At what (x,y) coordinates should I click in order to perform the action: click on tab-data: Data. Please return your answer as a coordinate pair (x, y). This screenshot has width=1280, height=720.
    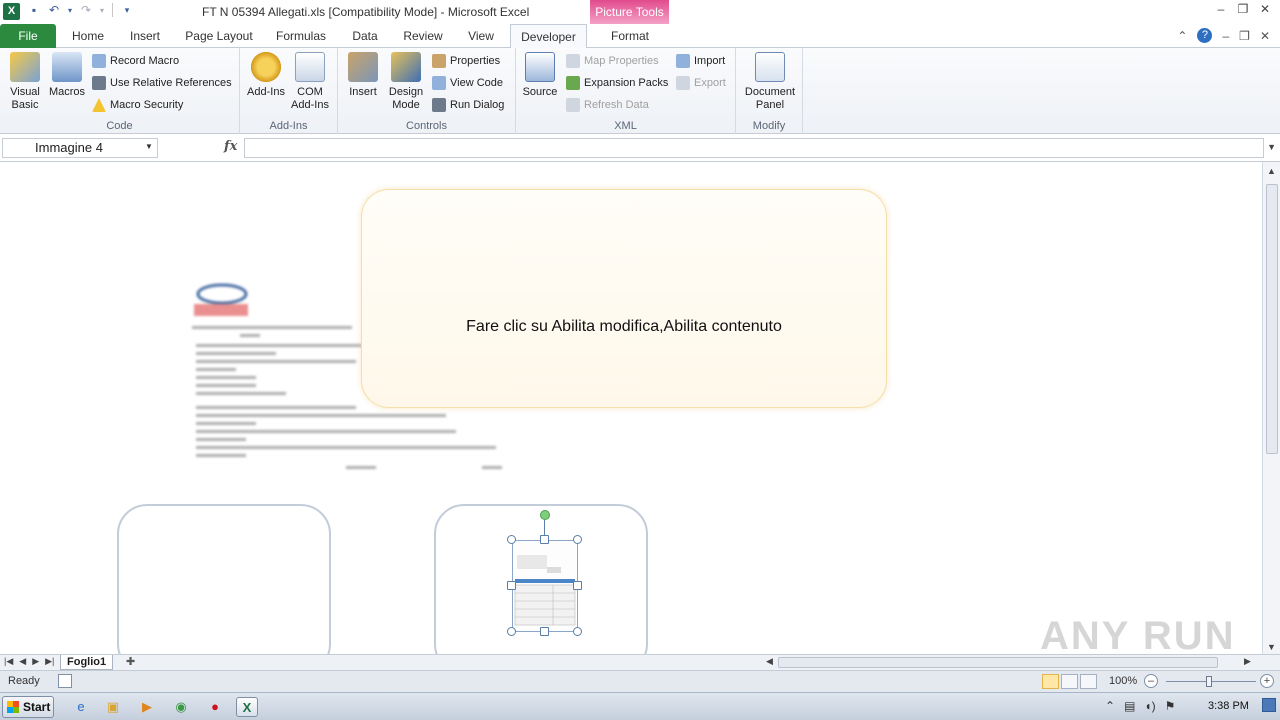
    Looking at the image, I should click on (365, 36).